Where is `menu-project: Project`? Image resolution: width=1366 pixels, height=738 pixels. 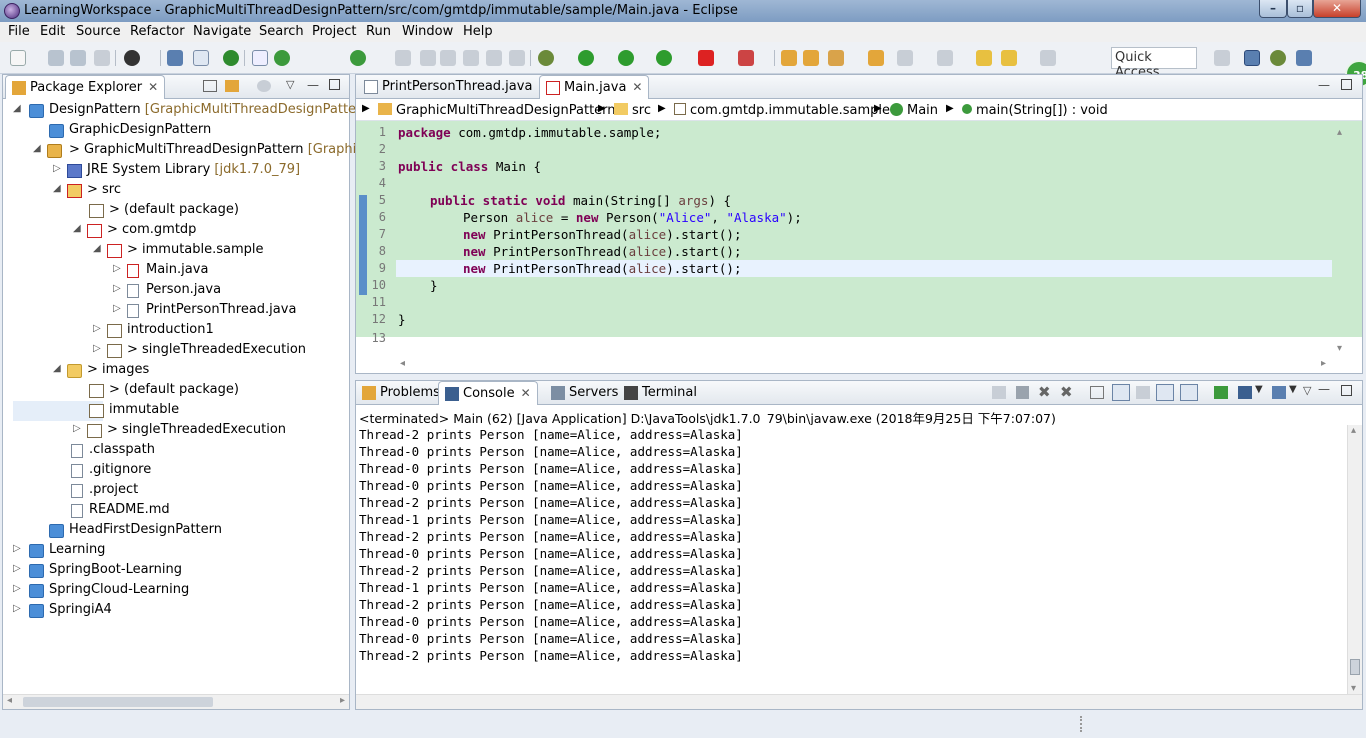
menu-project: Project is located at coordinates (334, 31).